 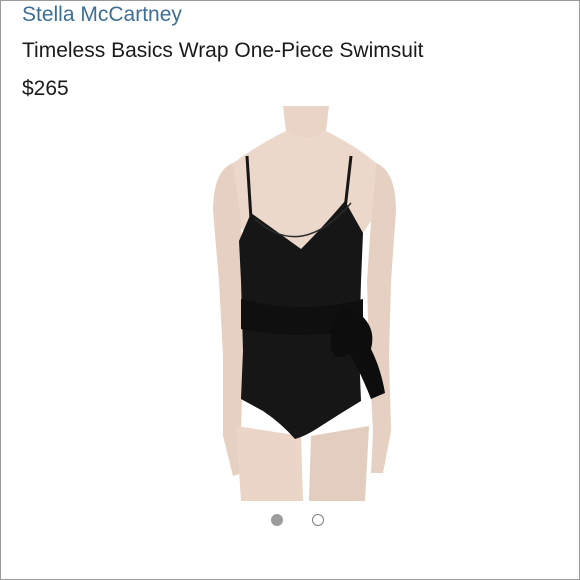 What do you see at coordinates (269, 463) in the screenshot?
I see `model-left-leg` at bounding box center [269, 463].